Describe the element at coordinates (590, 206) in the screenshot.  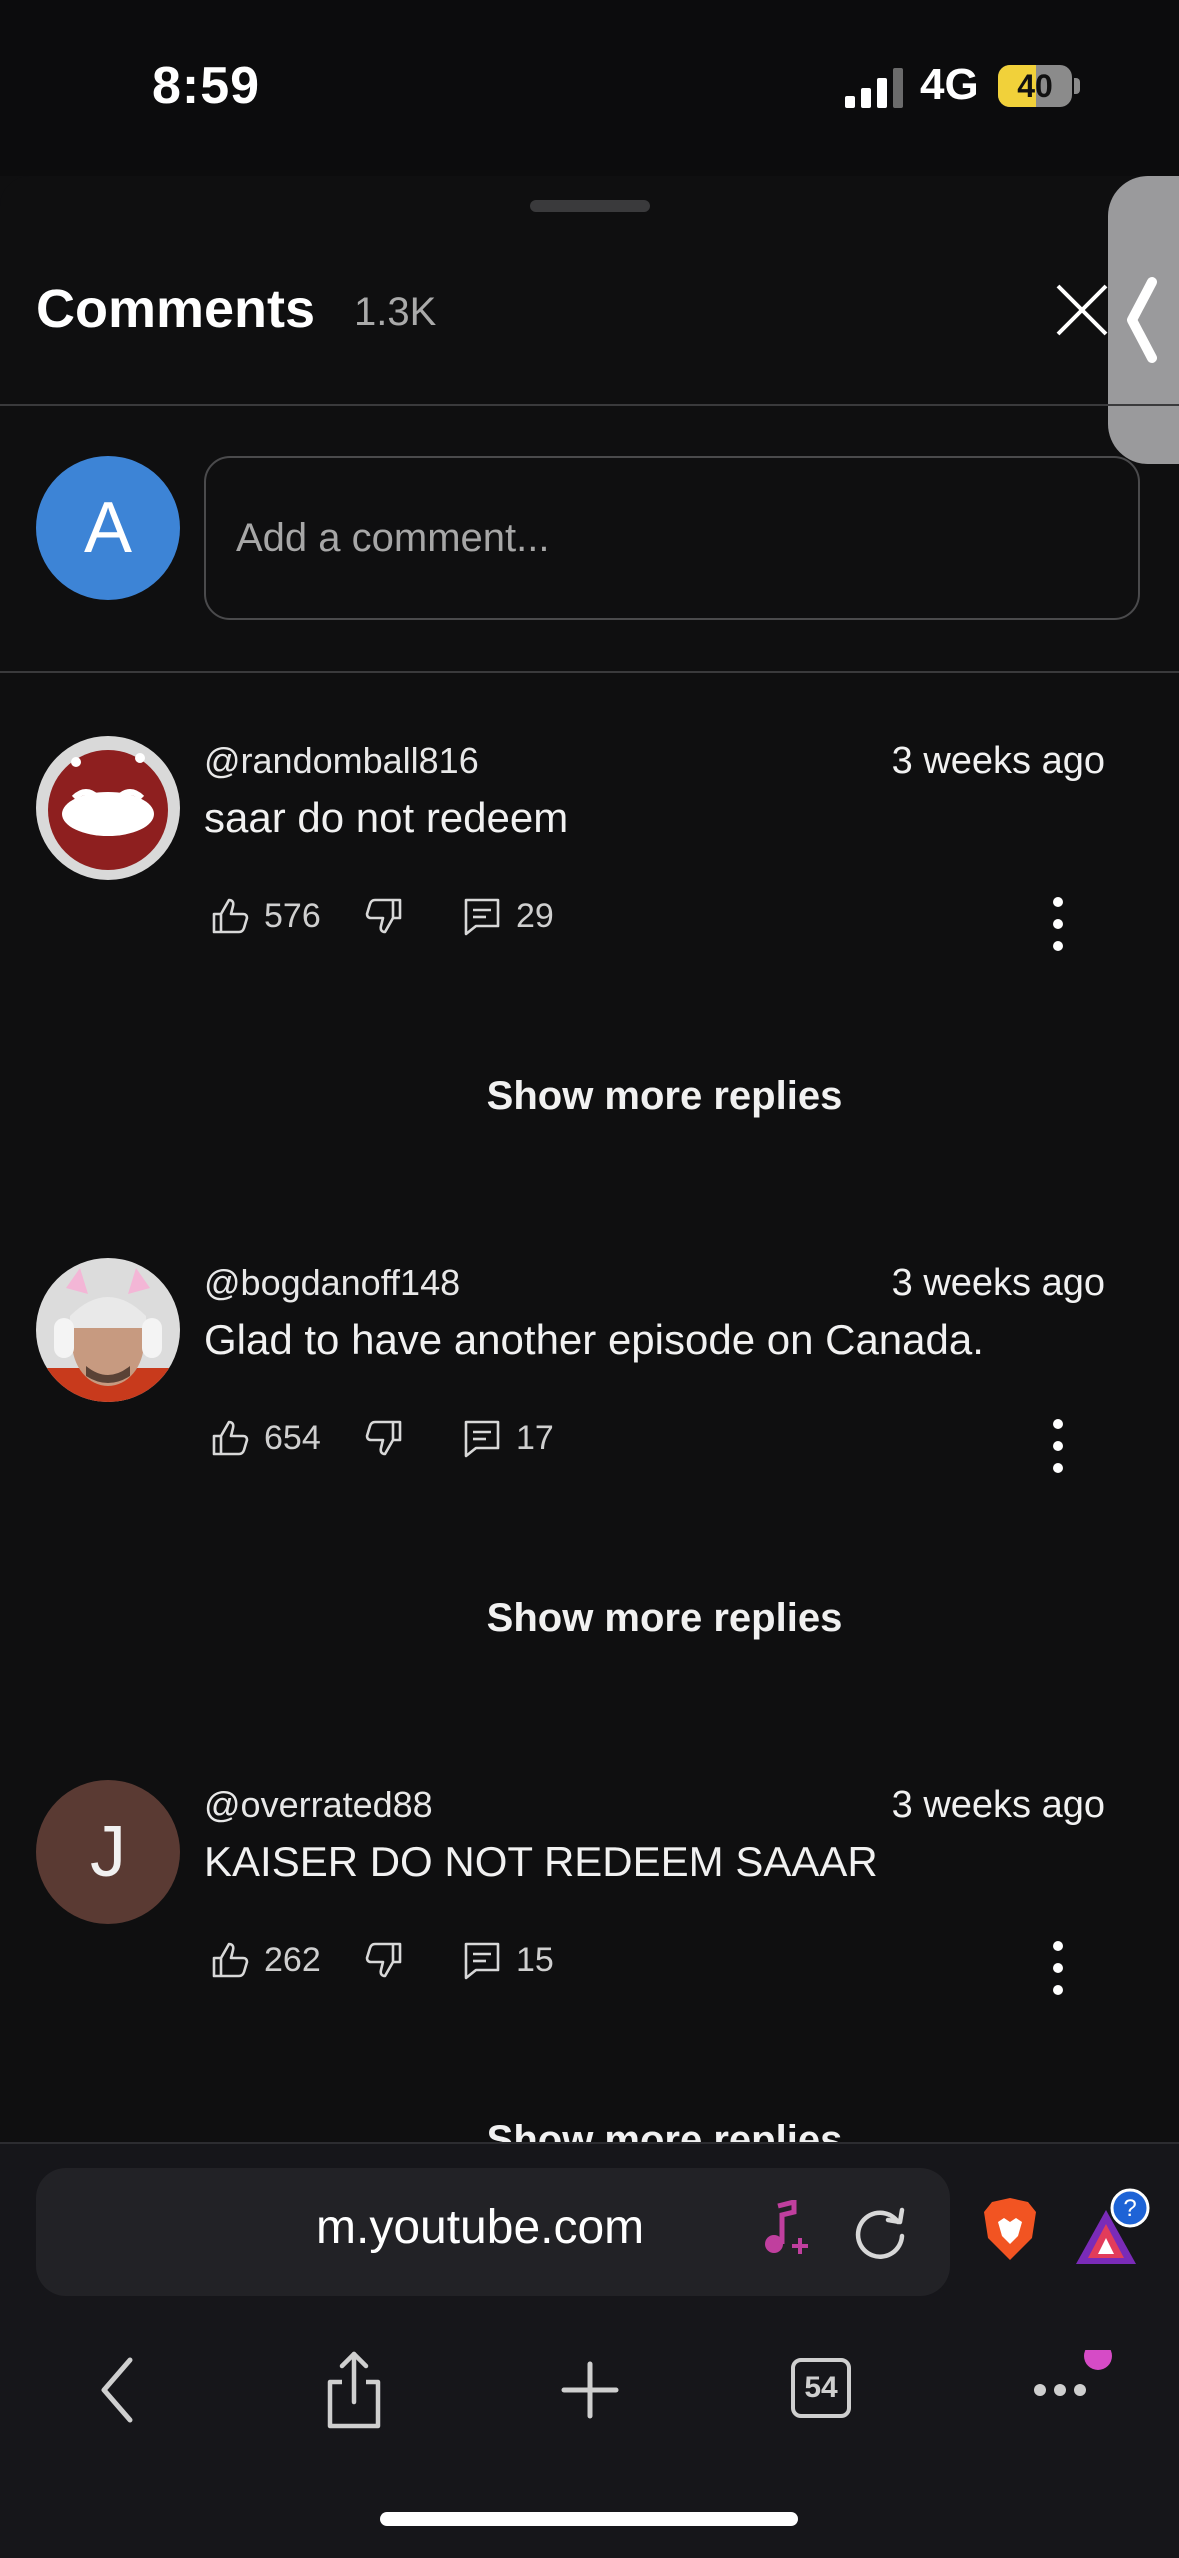
I see `sheet-drag-handle` at that location.